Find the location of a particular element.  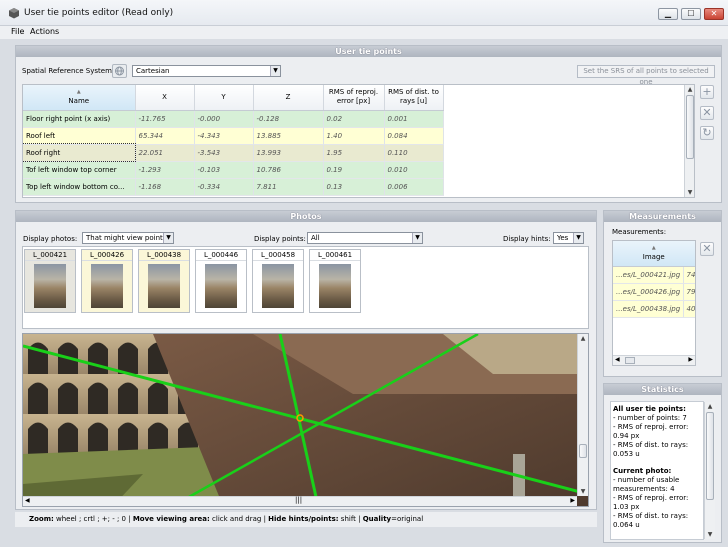

stats-line: measurements: 4 is located at coordinates (644, 489).